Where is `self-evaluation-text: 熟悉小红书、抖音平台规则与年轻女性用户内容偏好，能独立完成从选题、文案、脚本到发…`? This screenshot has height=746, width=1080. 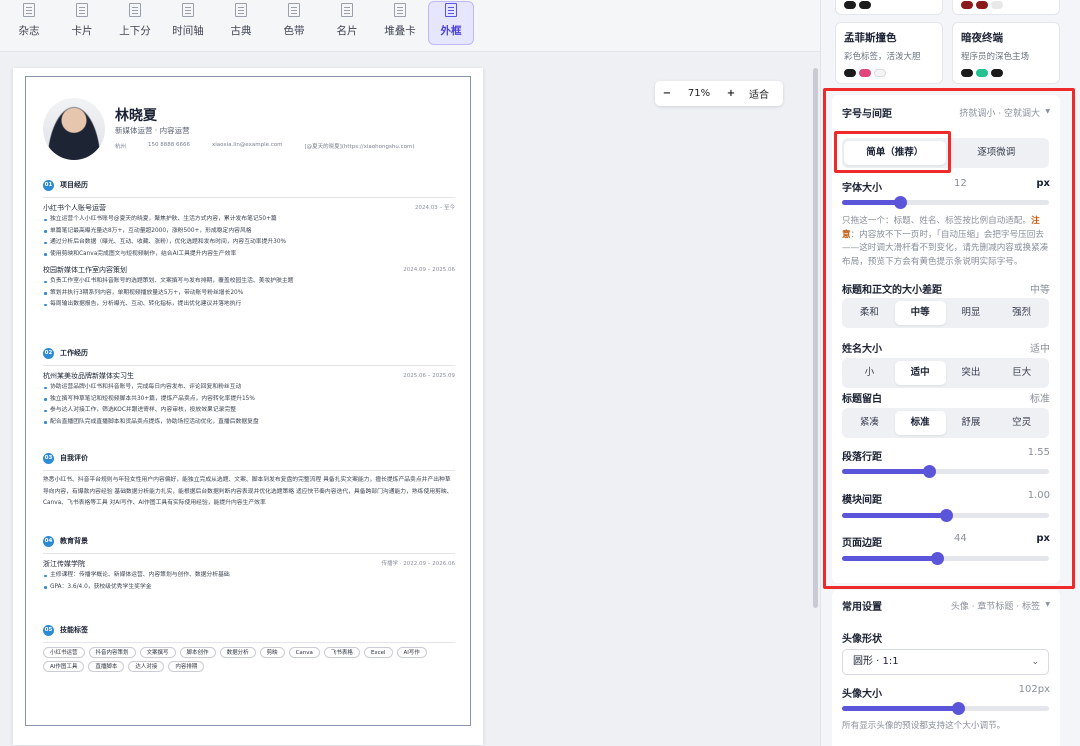
self-evaluation-text: 熟悉小红书、抖音平台规则与年轻女性用户内容偏好，能独立完成从选题、文案、脚本到发… is located at coordinates (249, 492).